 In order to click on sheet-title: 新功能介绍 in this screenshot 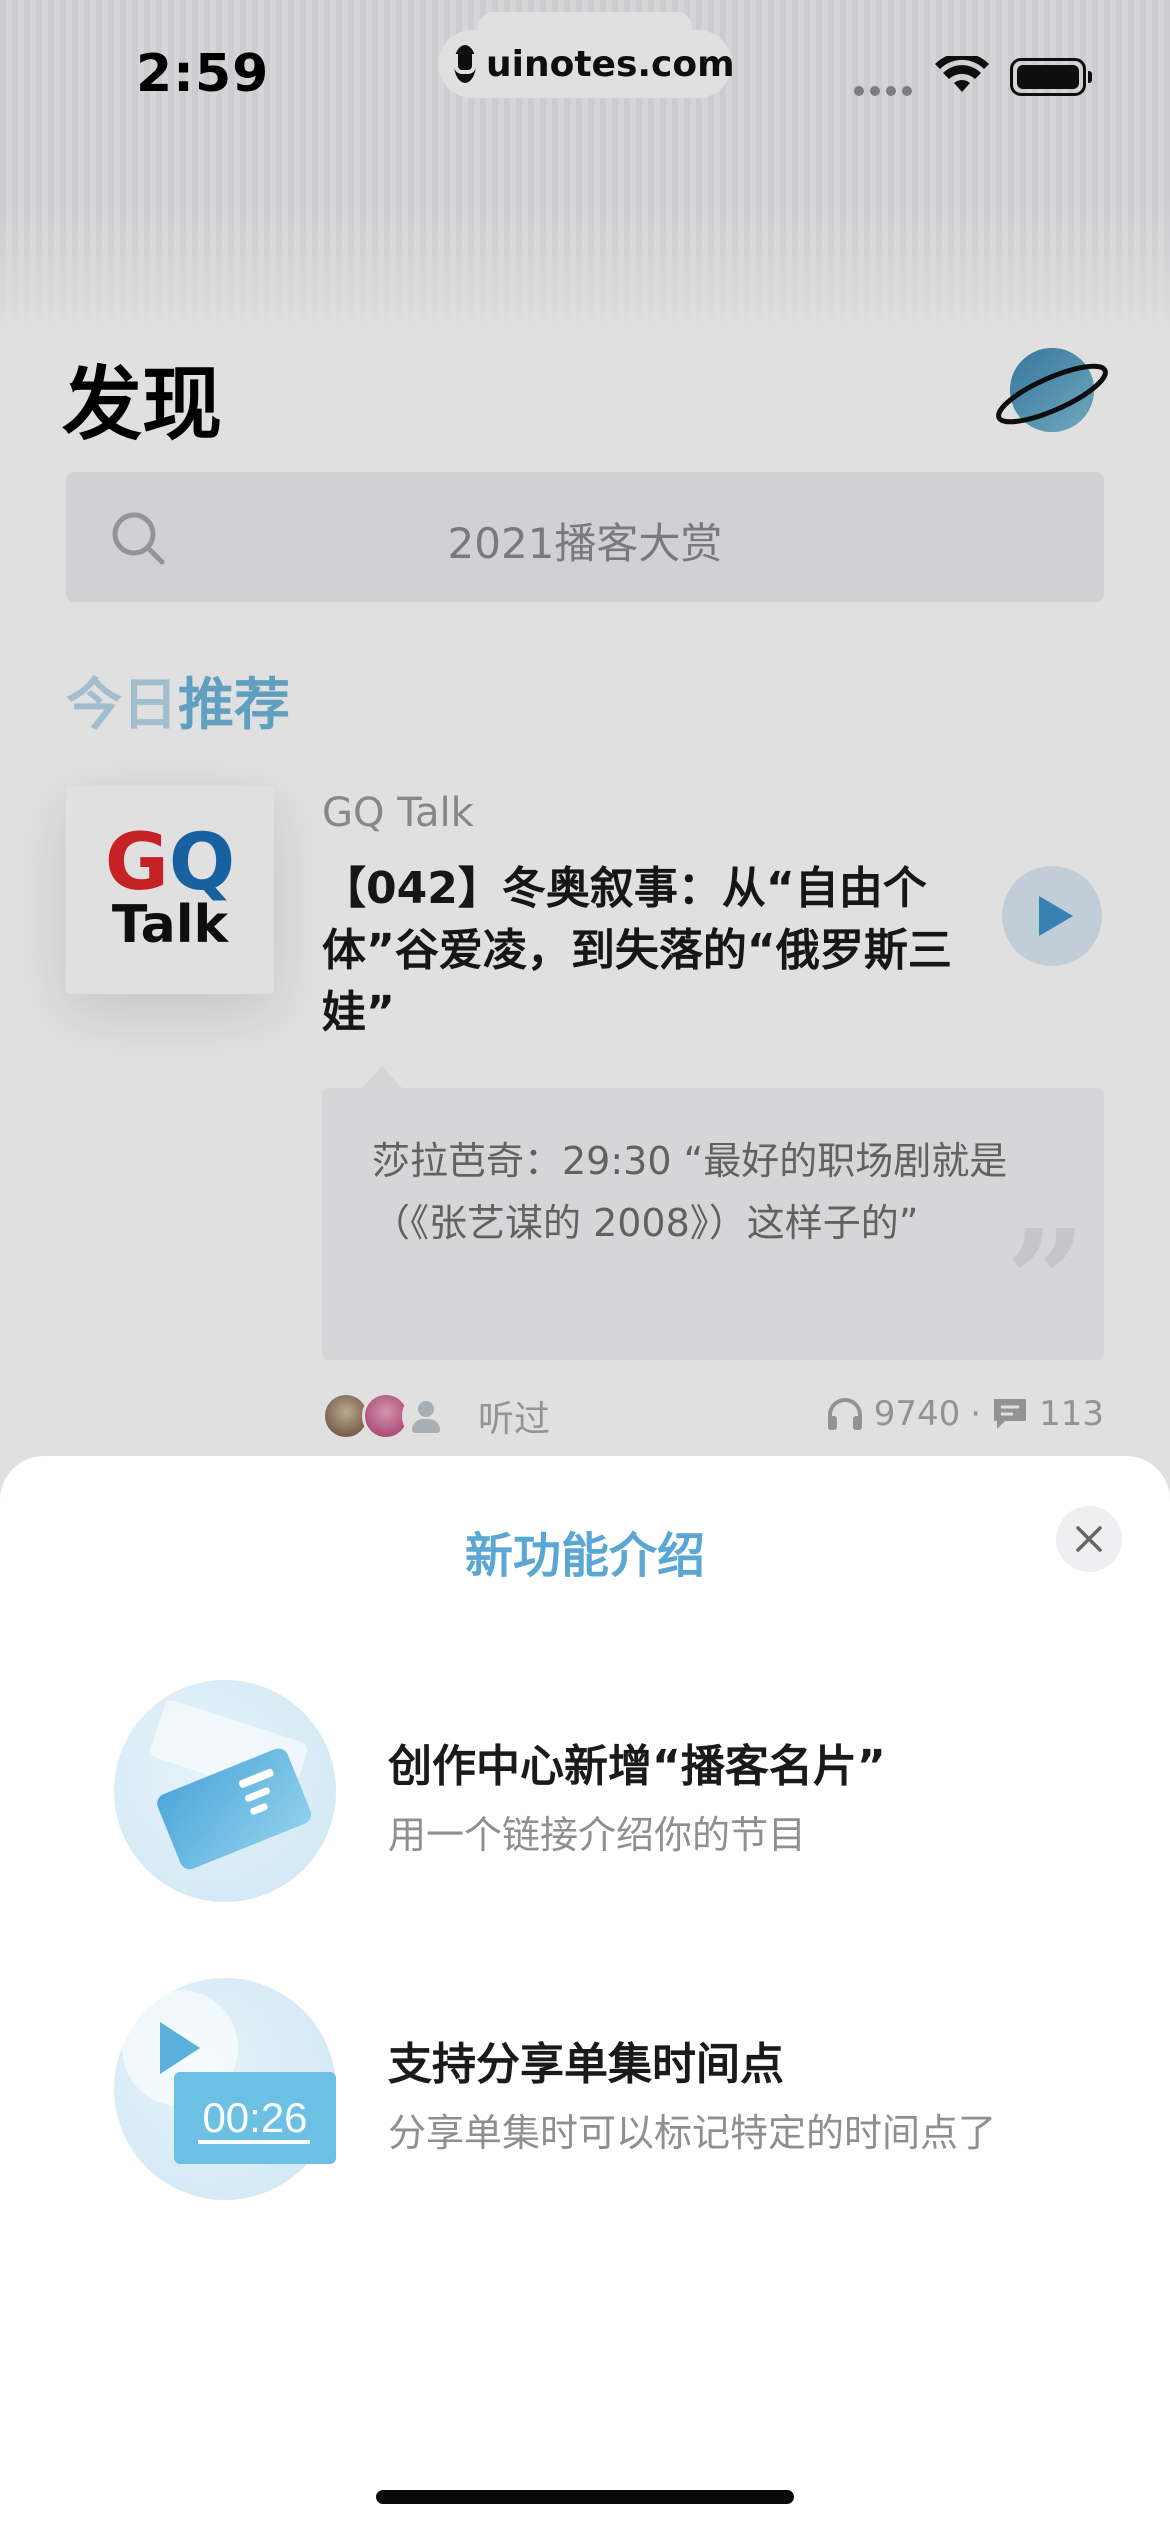, I will do `click(584, 1556)`.